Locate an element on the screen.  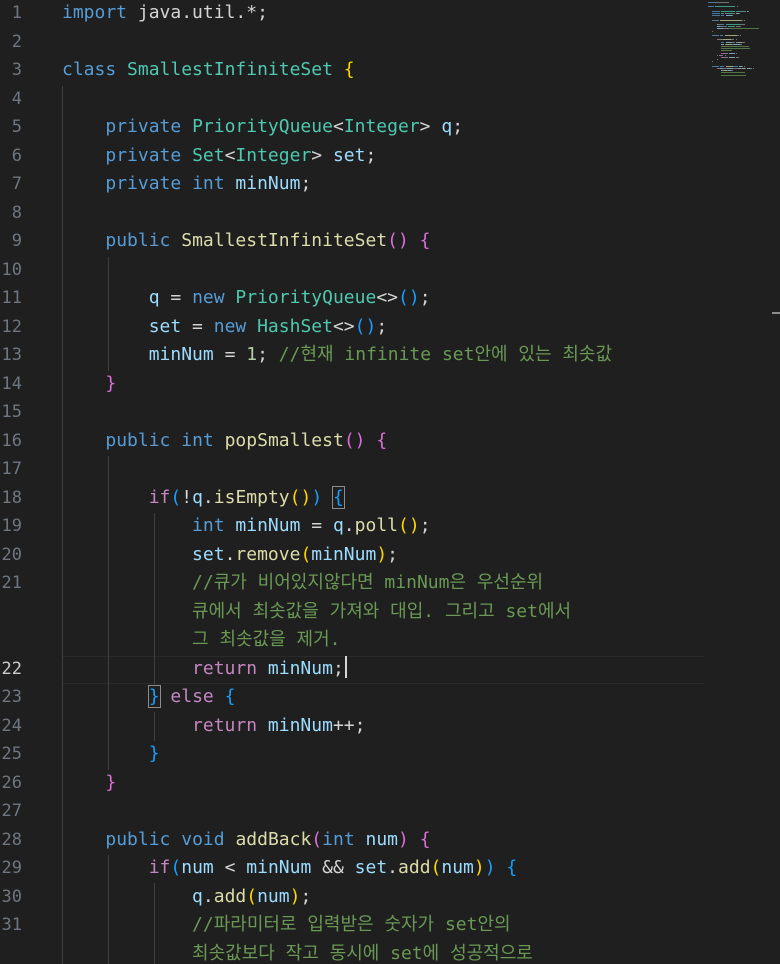
code-token: = is located at coordinates (176, 297).